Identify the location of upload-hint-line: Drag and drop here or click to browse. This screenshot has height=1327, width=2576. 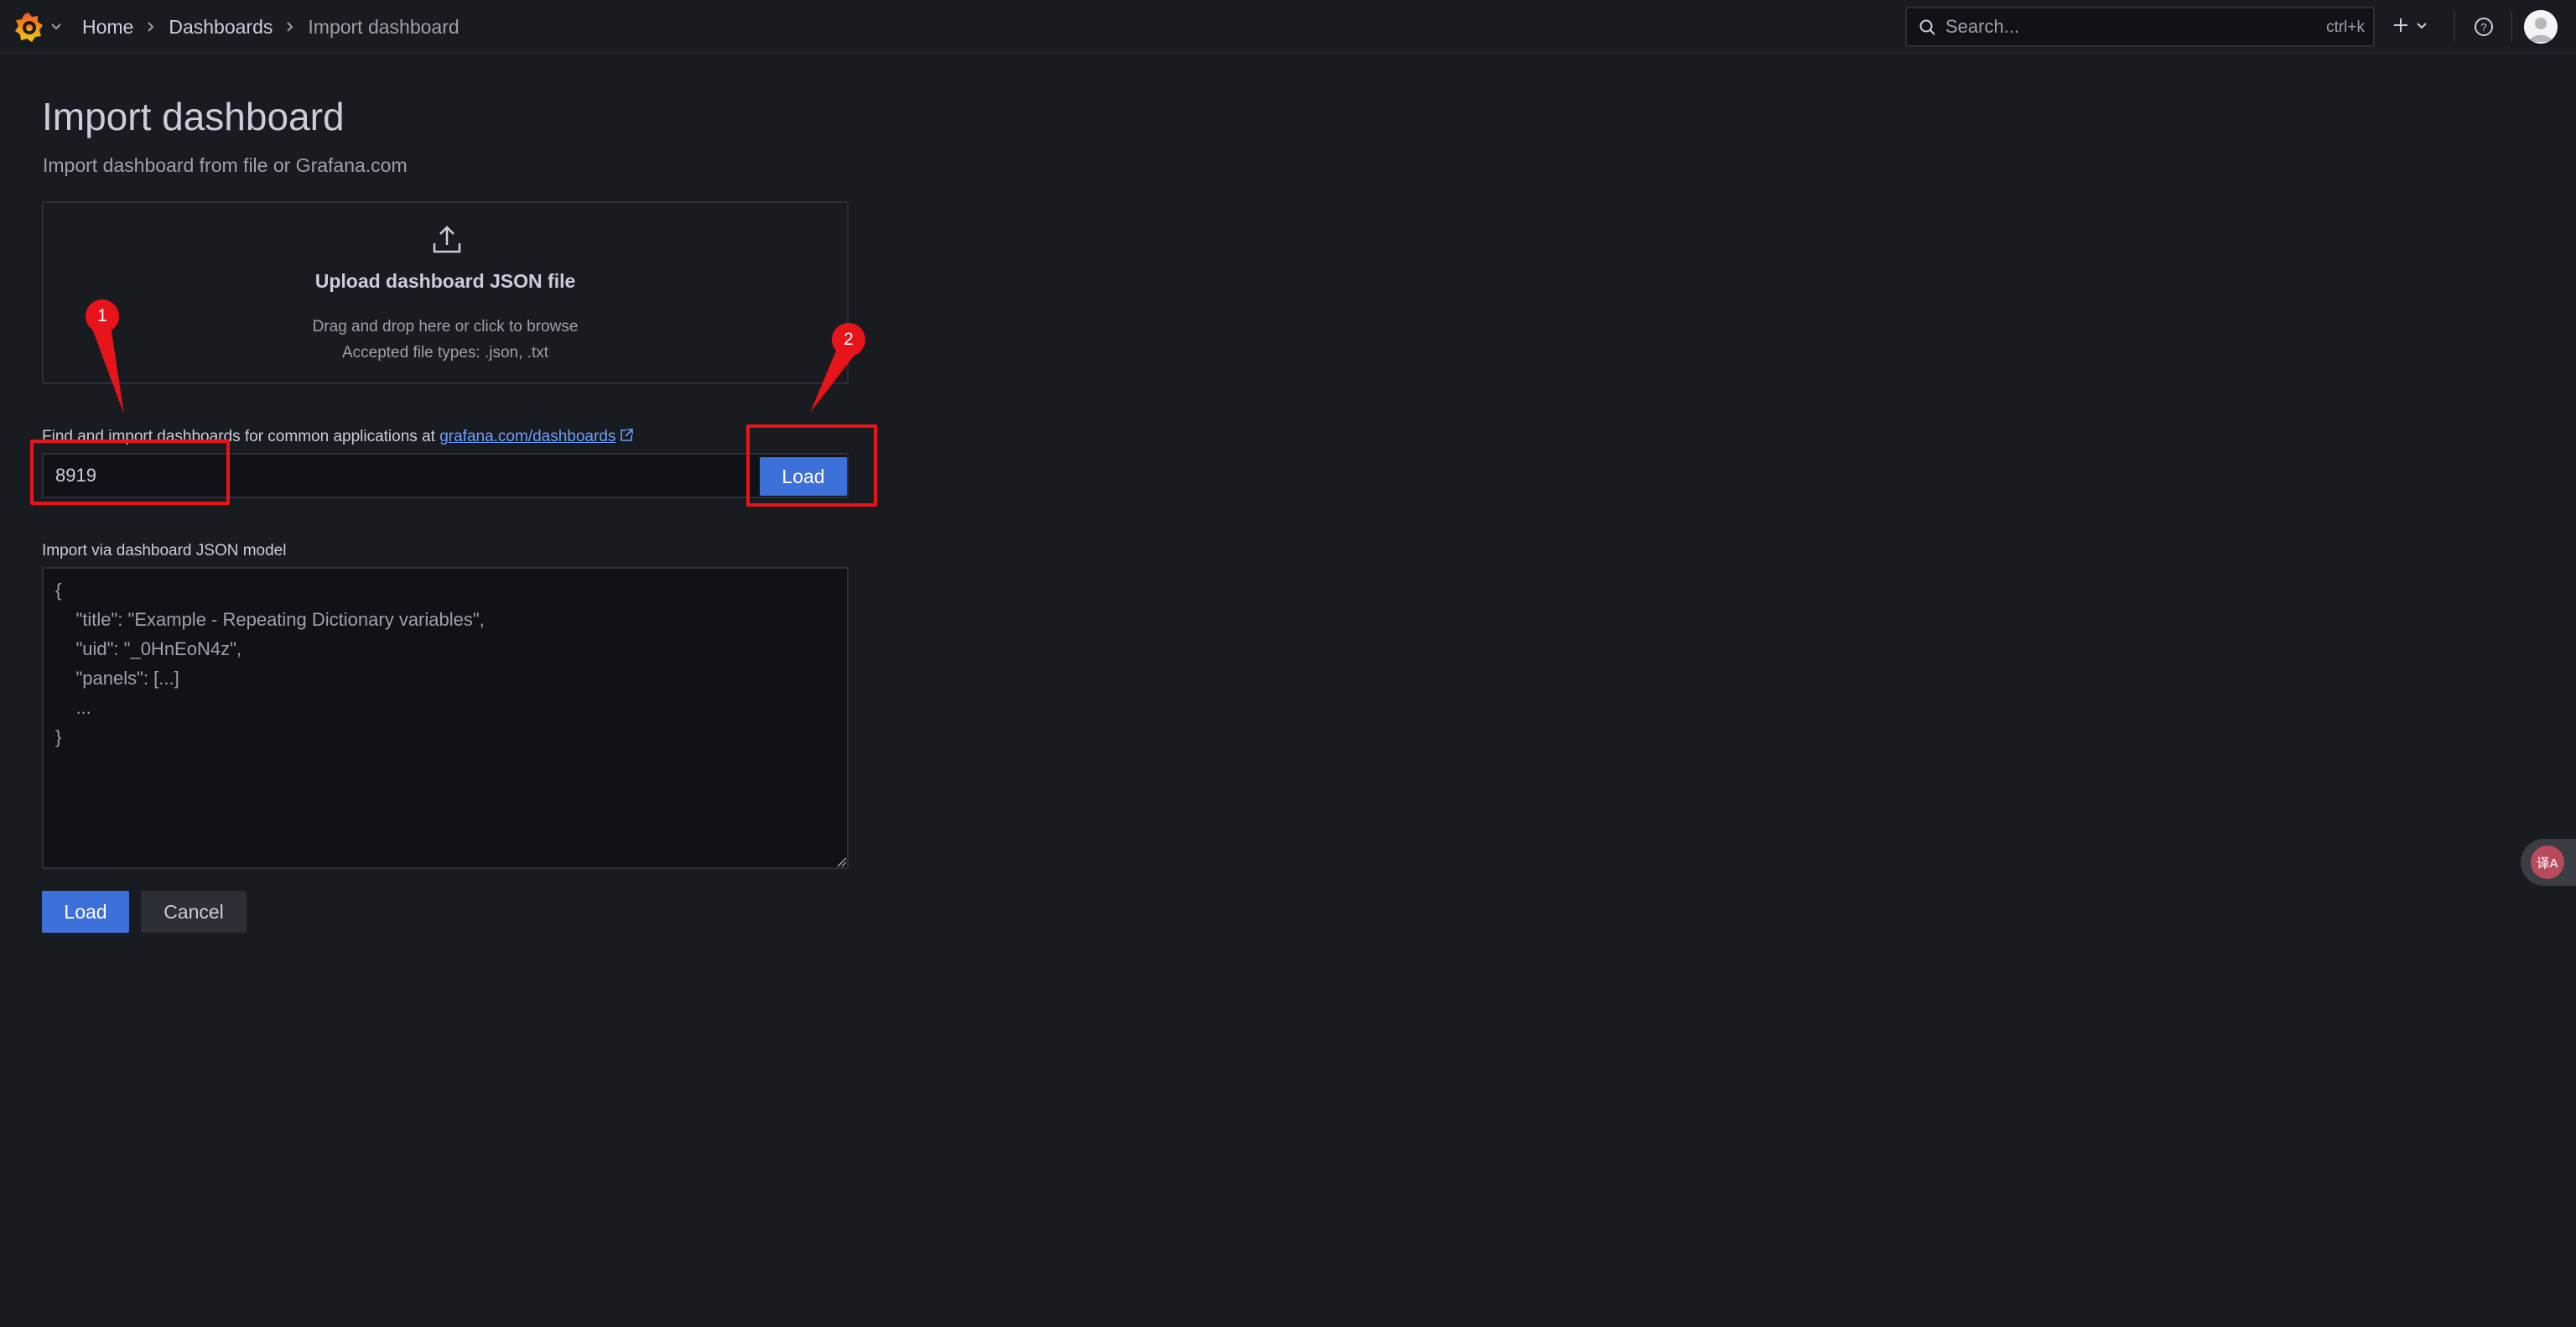
(445, 327).